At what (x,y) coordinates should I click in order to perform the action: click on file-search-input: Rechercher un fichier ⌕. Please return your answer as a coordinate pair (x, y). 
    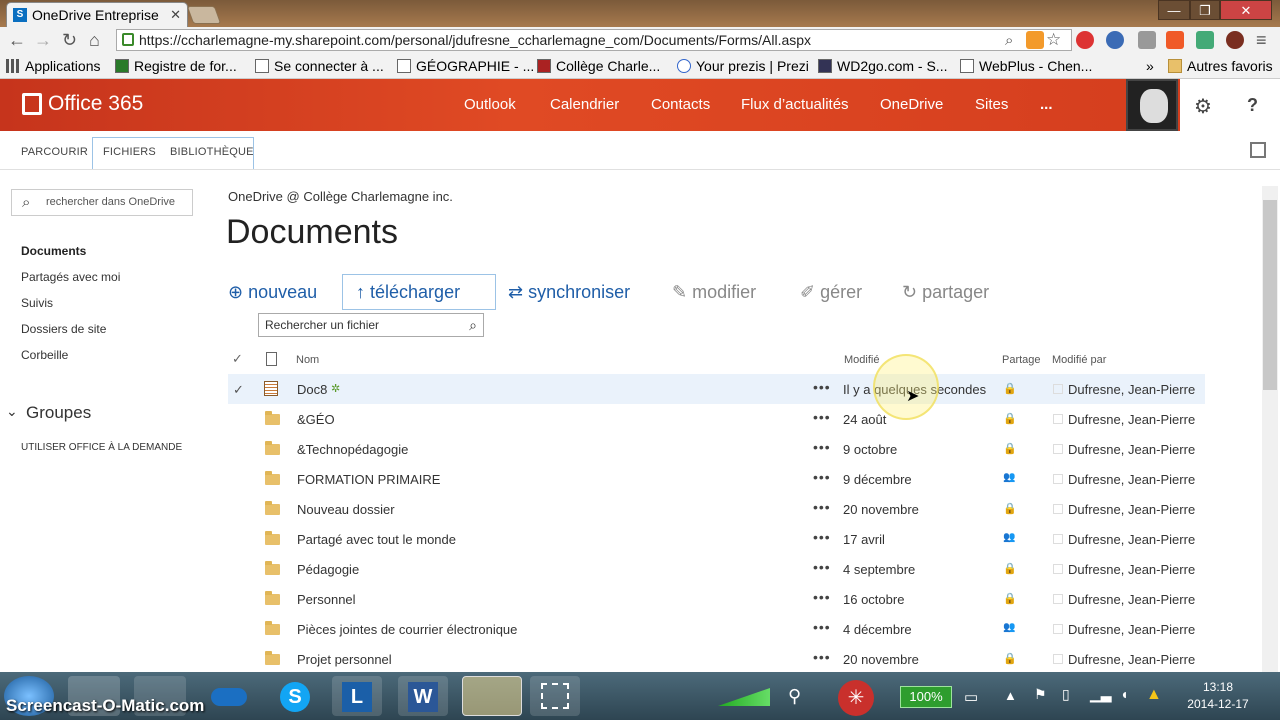
    Looking at the image, I should click on (371, 325).